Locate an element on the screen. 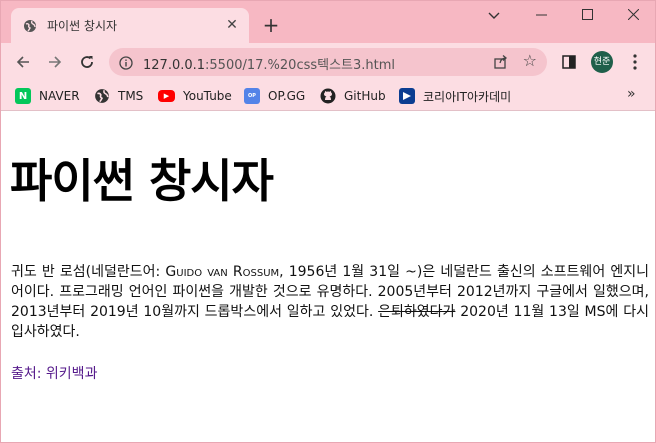 Image resolution: width=656 pixels, height=443 pixels. url-host: 127.0.0.1 is located at coordinates (174, 65).